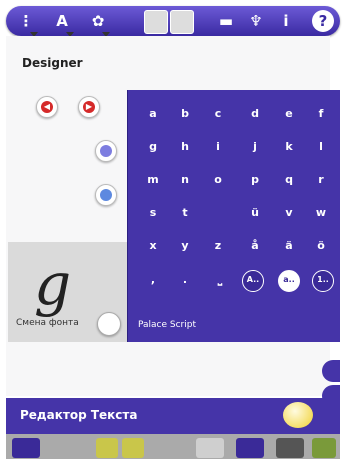 The width and height of the screenshot is (345, 459). I want to click on arrow-right-icon: ▶, so click(89, 107).